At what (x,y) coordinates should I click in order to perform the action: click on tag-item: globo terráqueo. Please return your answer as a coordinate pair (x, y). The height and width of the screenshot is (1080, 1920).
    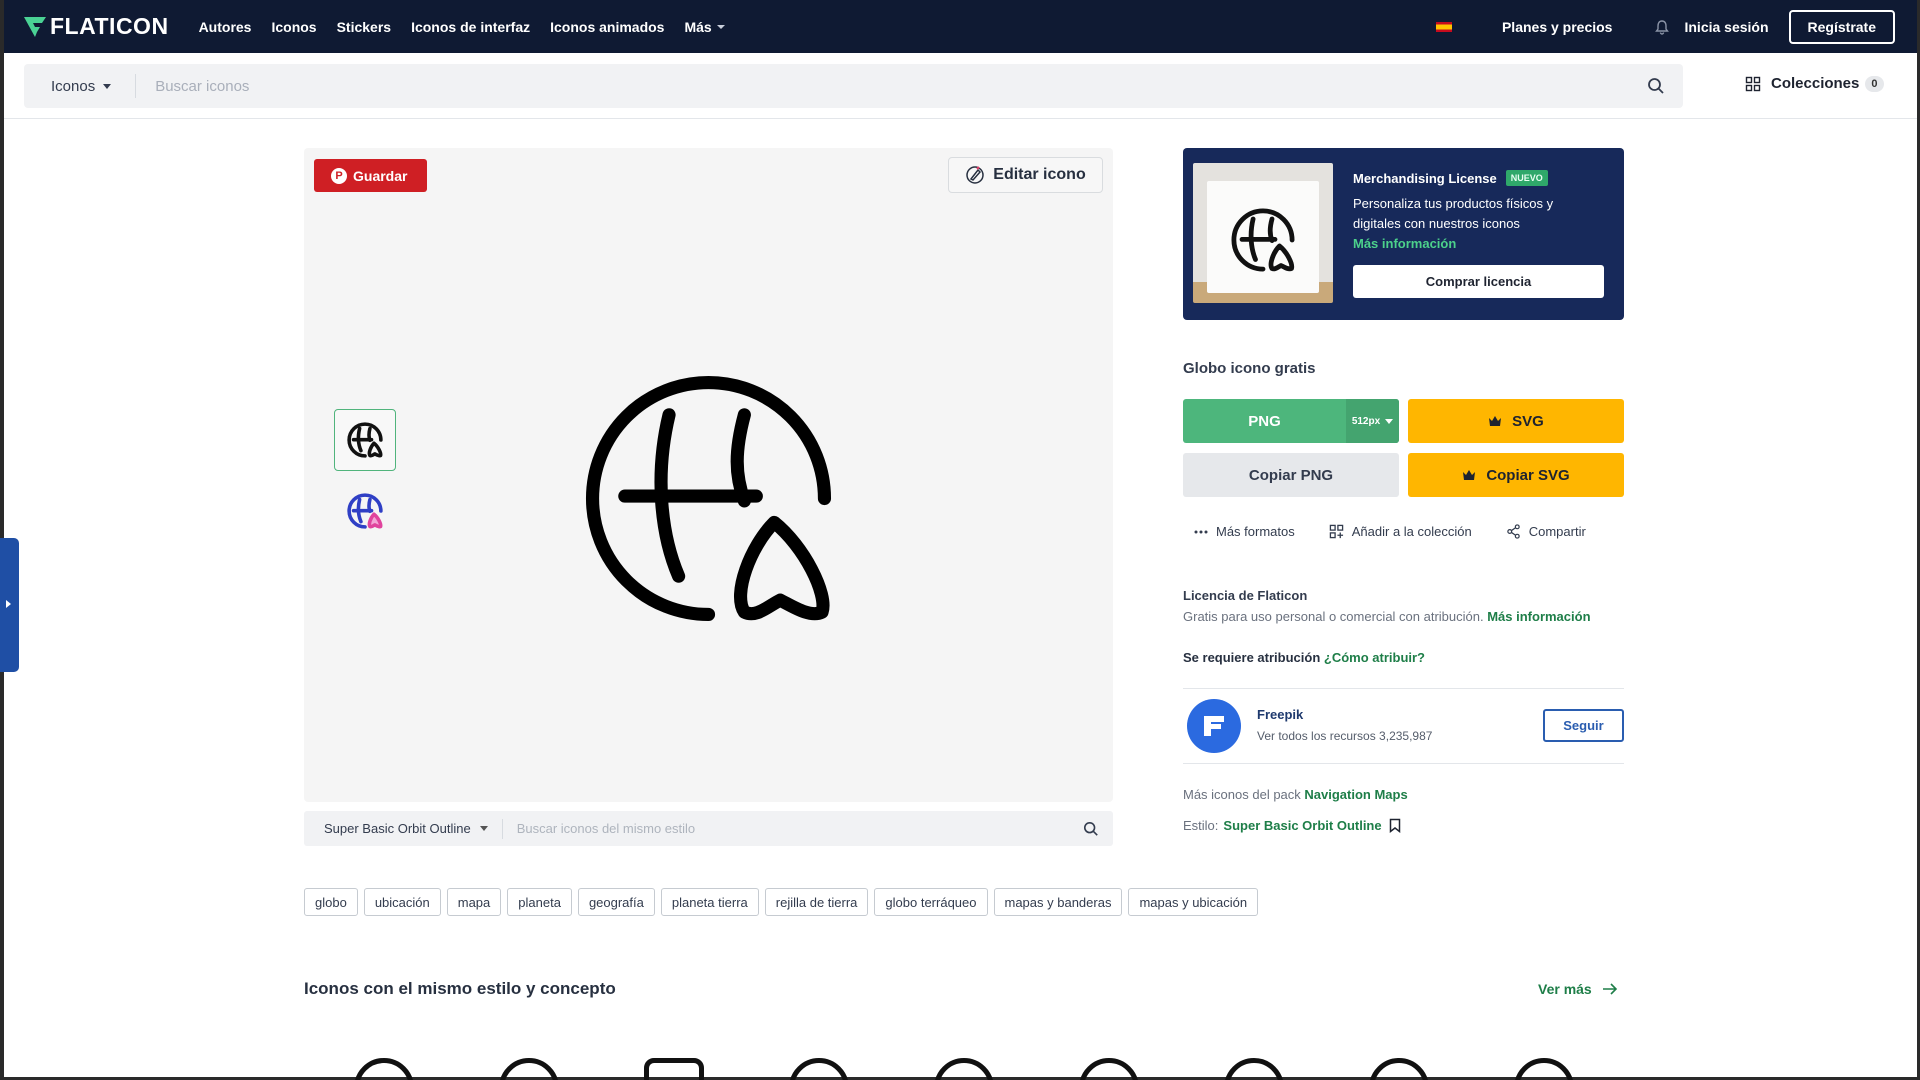
    Looking at the image, I should click on (931, 902).